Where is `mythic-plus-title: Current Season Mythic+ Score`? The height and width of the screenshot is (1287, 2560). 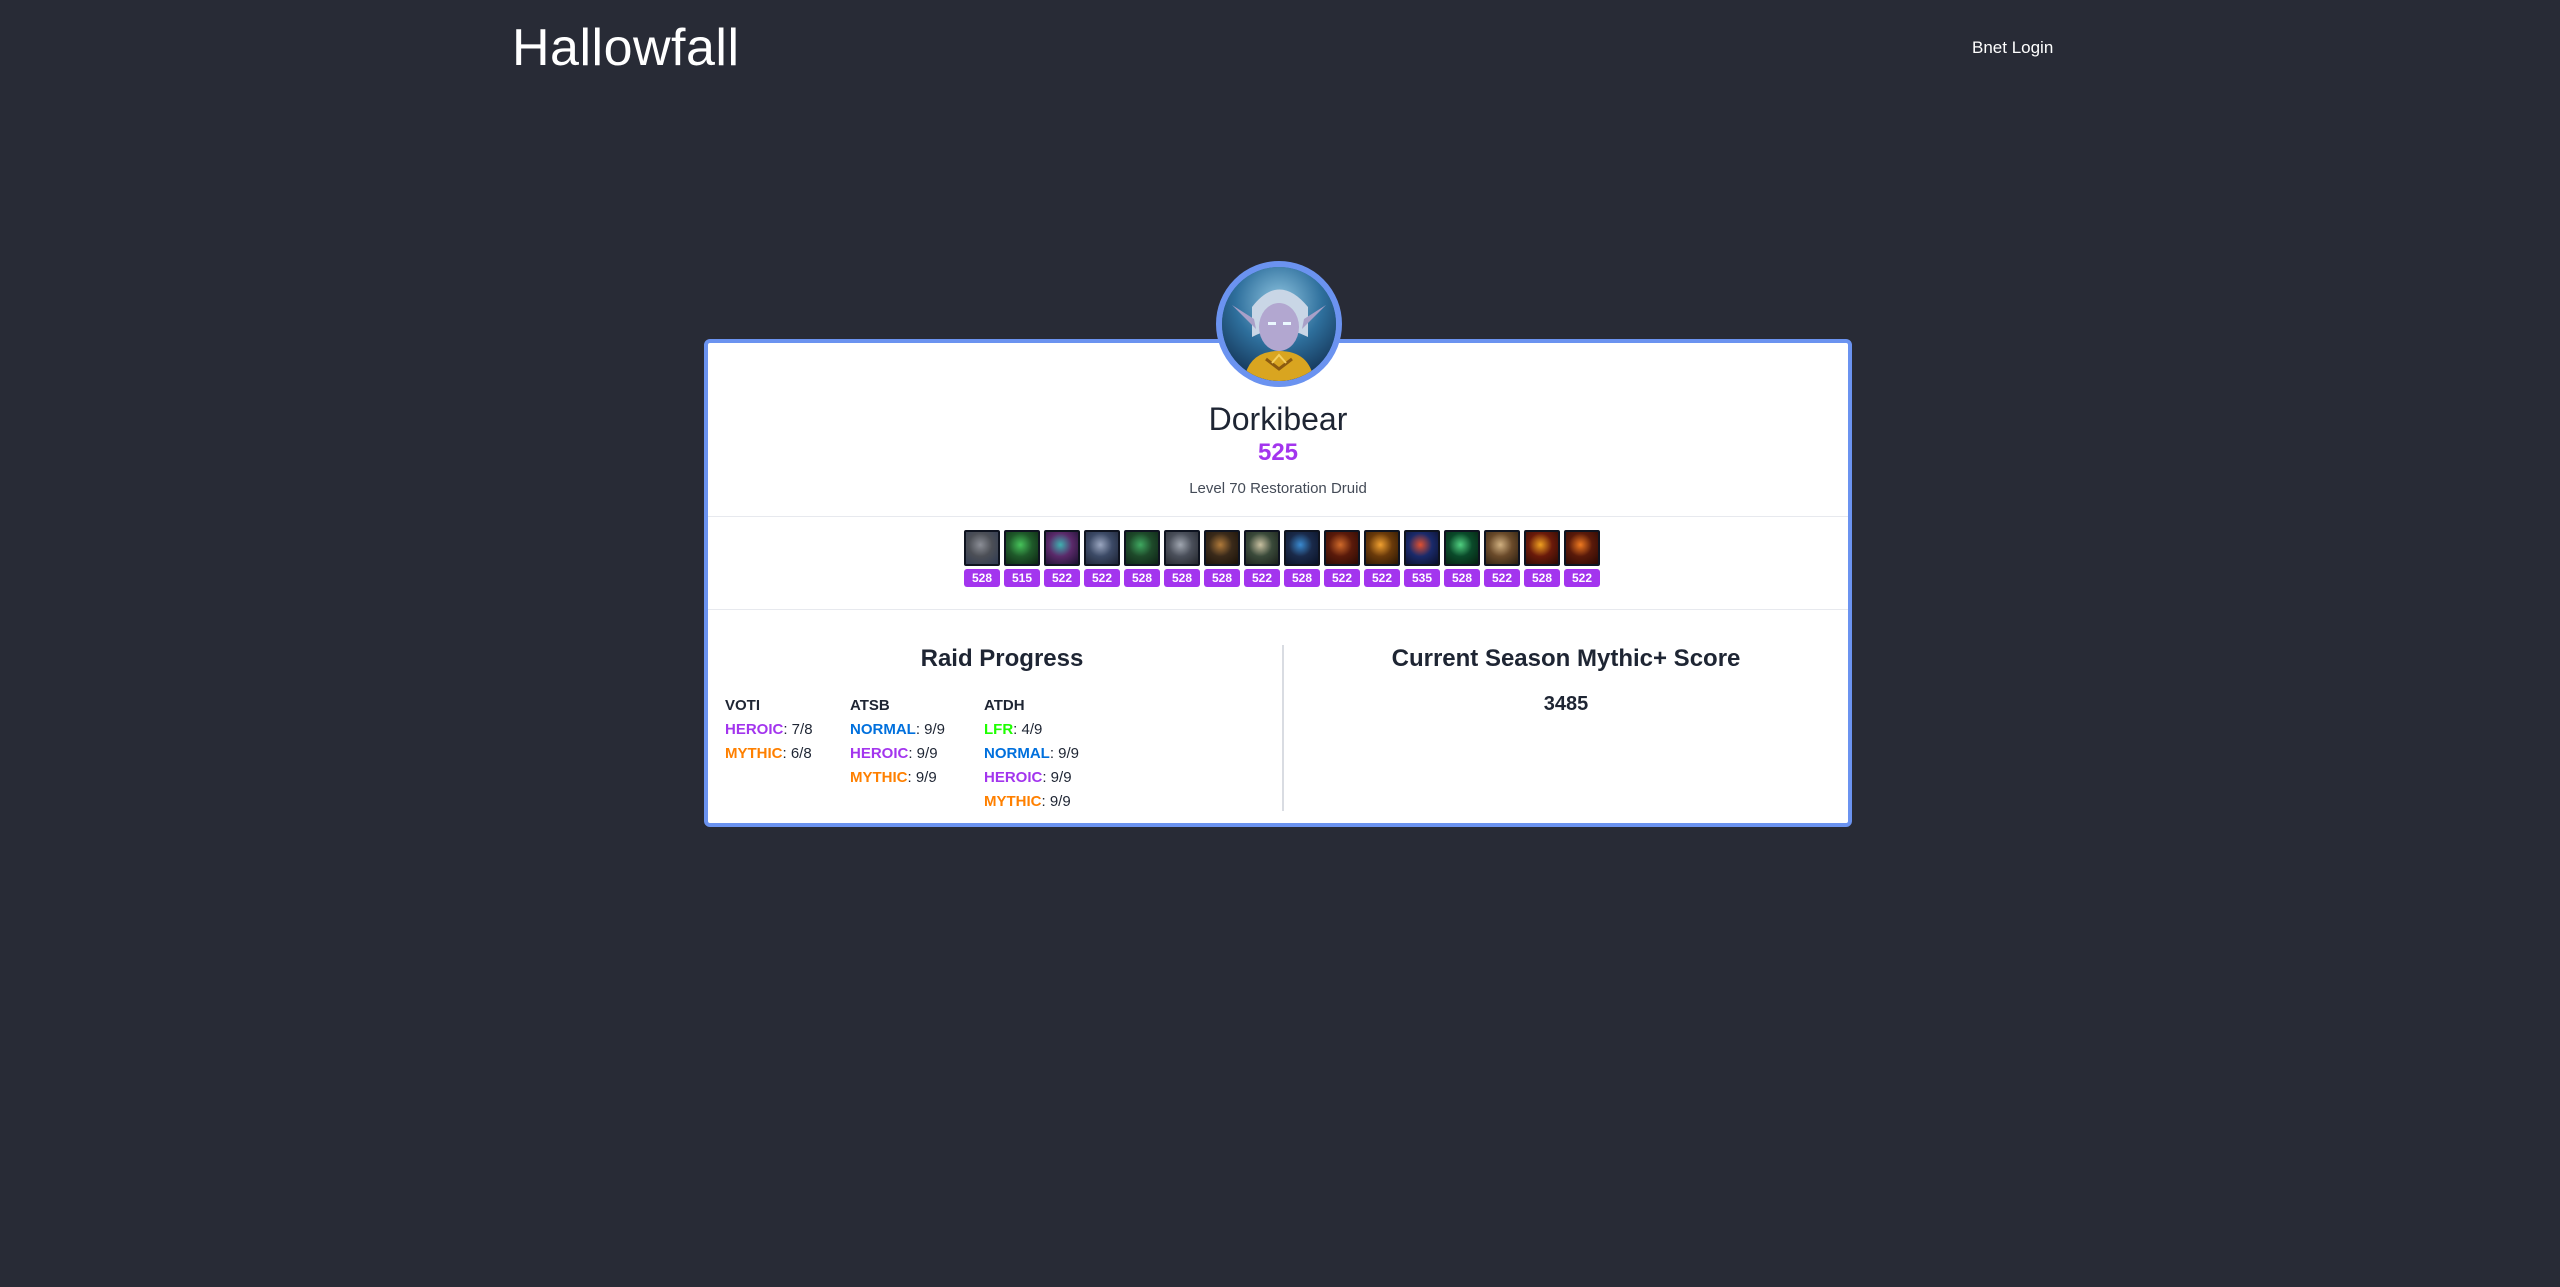
mythic-plus-title: Current Season Mythic+ Score is located at coordinates (1566, 658).